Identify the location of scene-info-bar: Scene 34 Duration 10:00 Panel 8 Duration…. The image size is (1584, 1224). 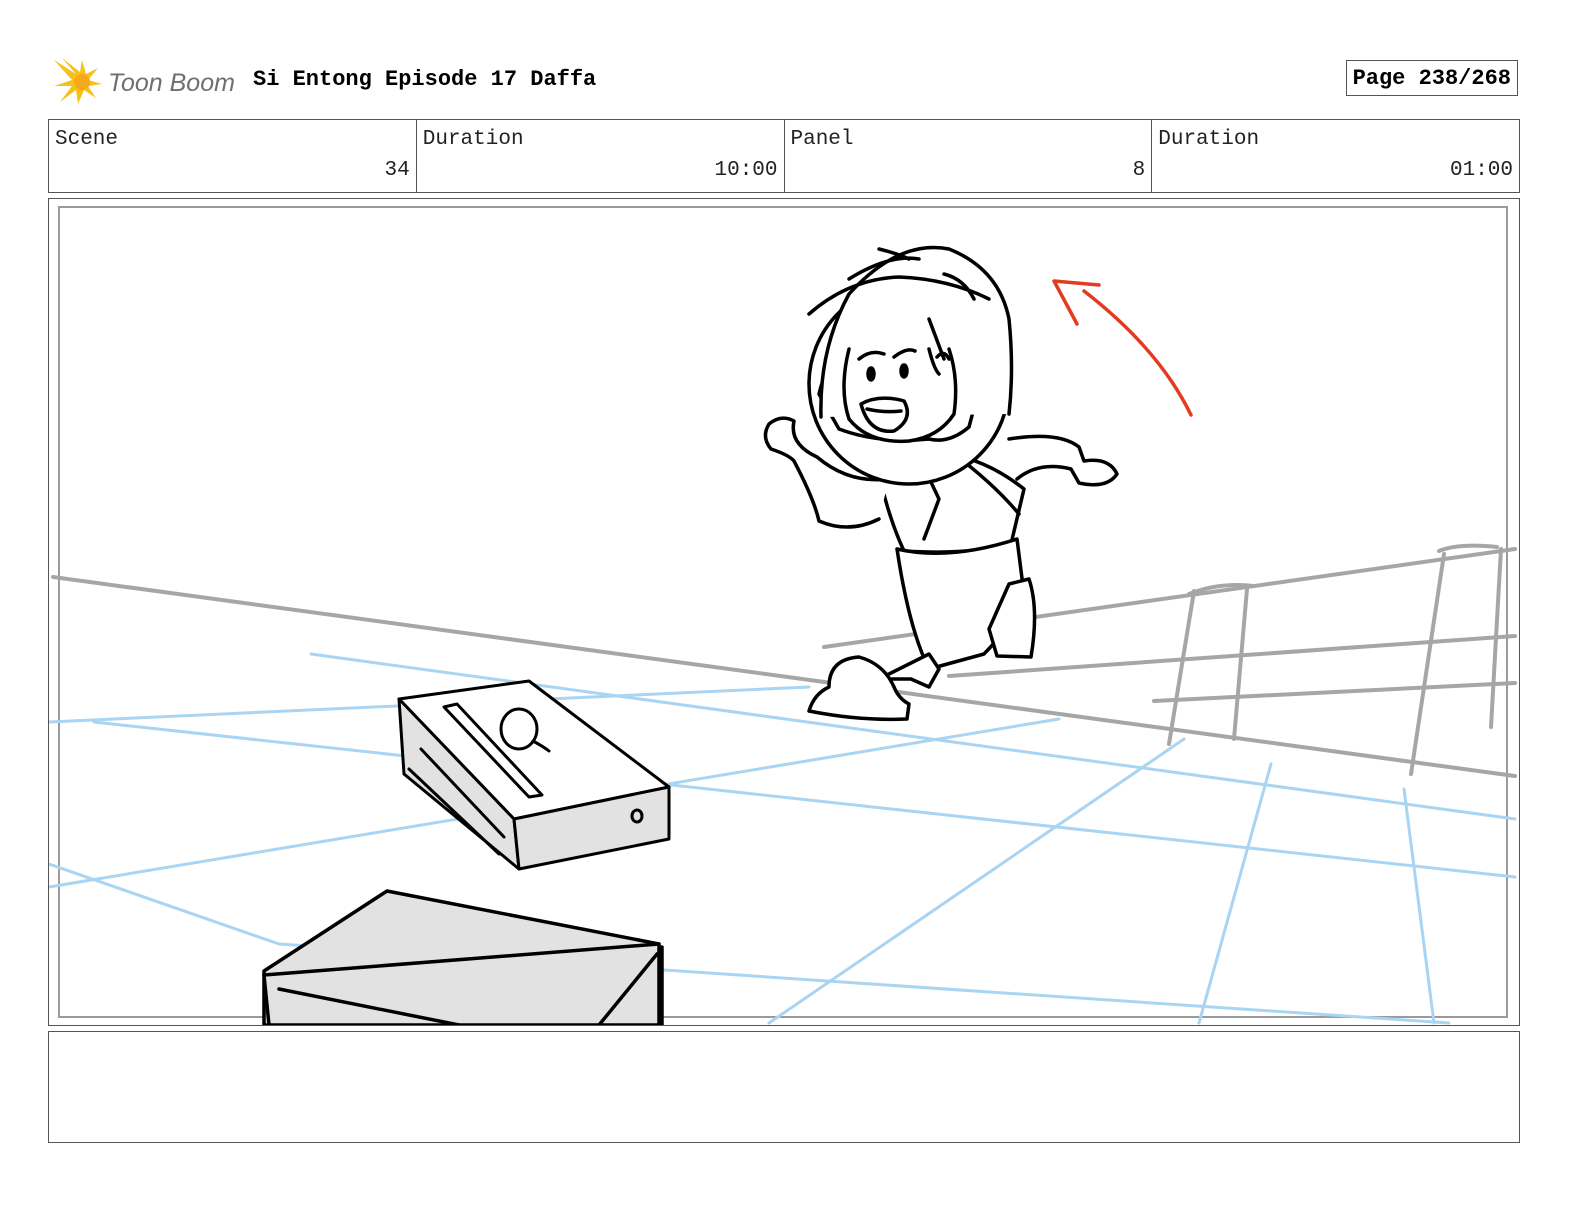
(784, 156).